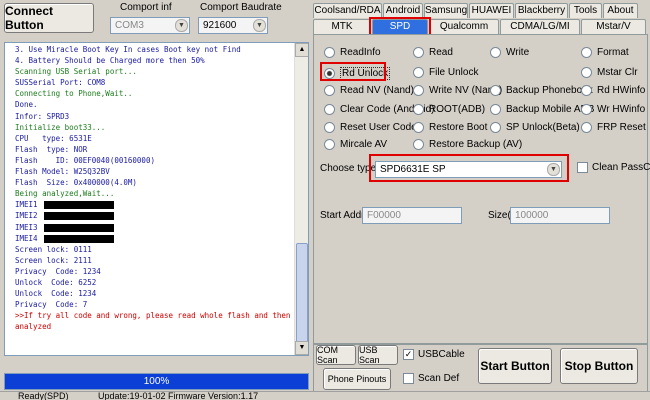 This screenshot has height=400, width=650. What do you see at coordinates (301, 50) in the screenshot?
I see `scroll-up-icon: ▲` at bounding box center [301, 50].